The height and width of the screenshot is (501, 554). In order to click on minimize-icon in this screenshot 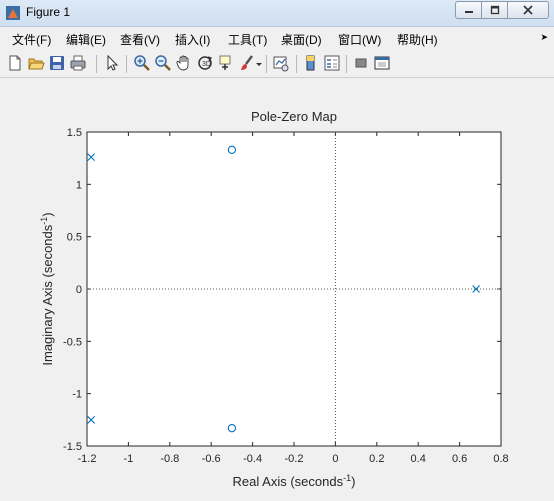, I will do `click(468, 12)`.